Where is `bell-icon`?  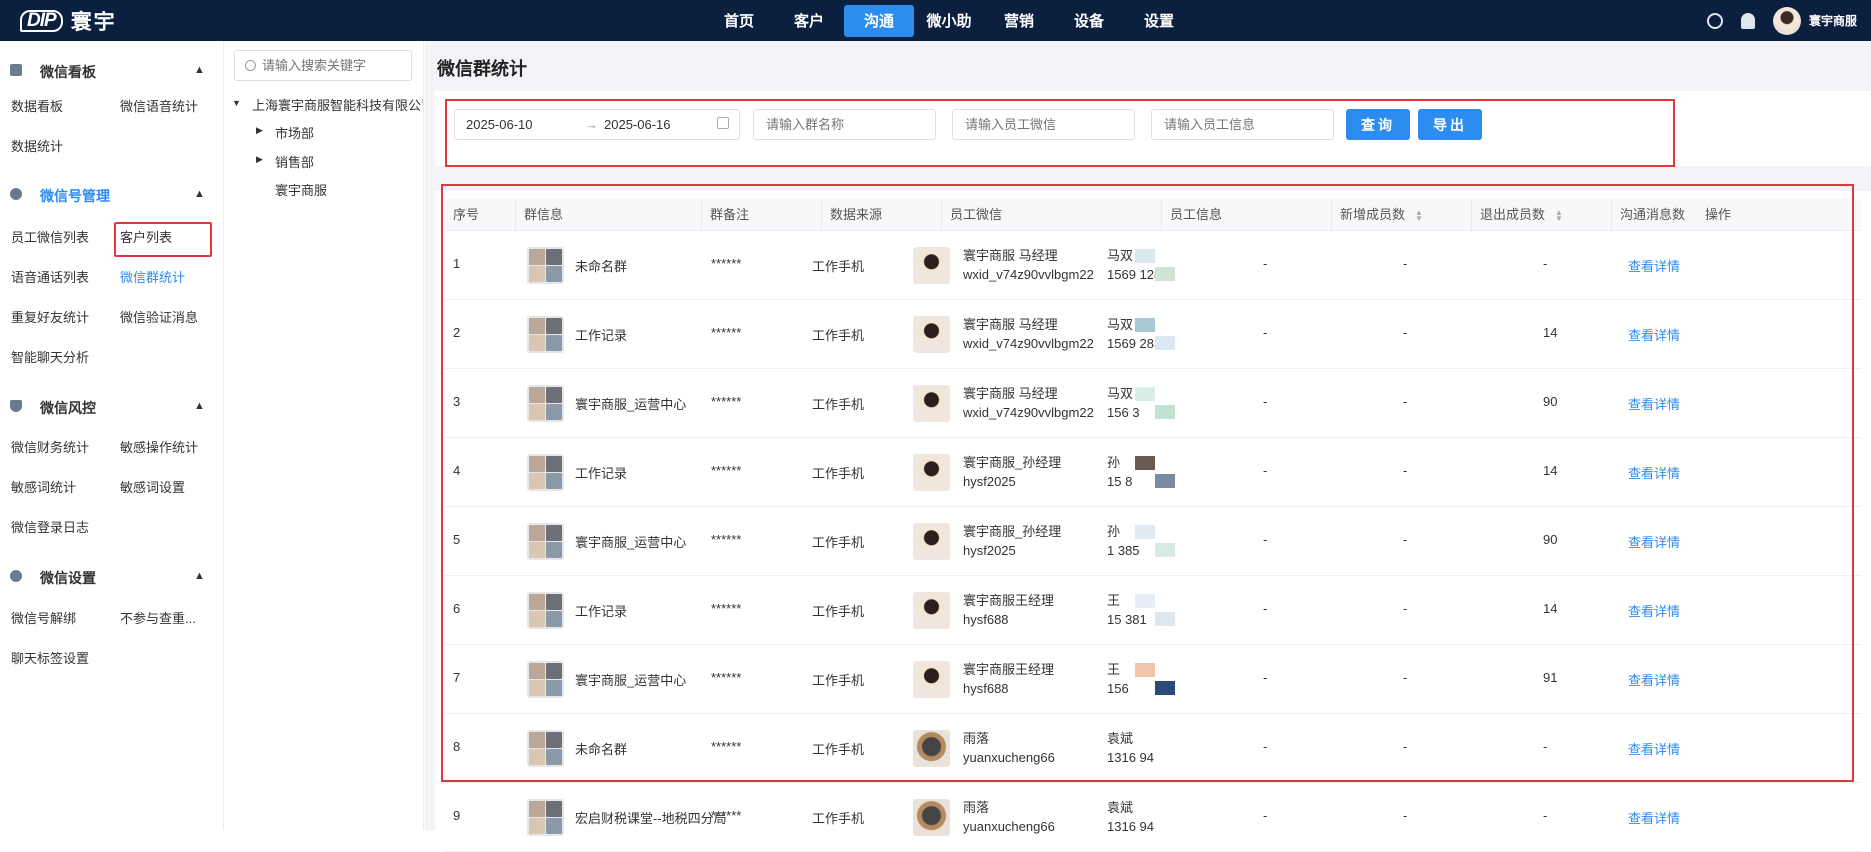 bell-icon is located at coordinates (1747, 20).